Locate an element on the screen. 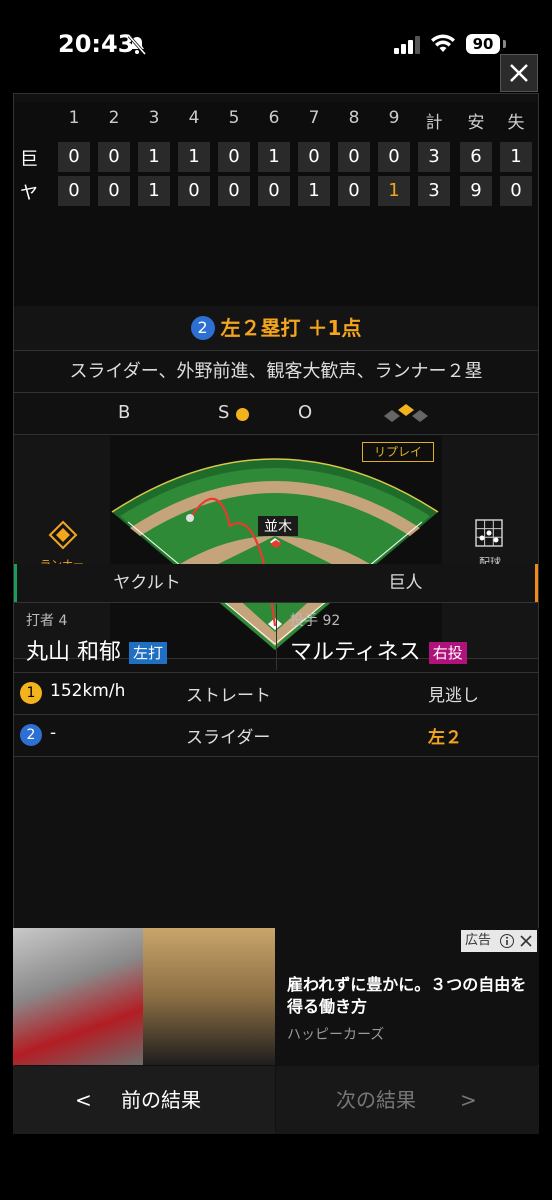 This screenshot has height=1200, width=552. inning-header: 7 is located at coordinates (314, 118).